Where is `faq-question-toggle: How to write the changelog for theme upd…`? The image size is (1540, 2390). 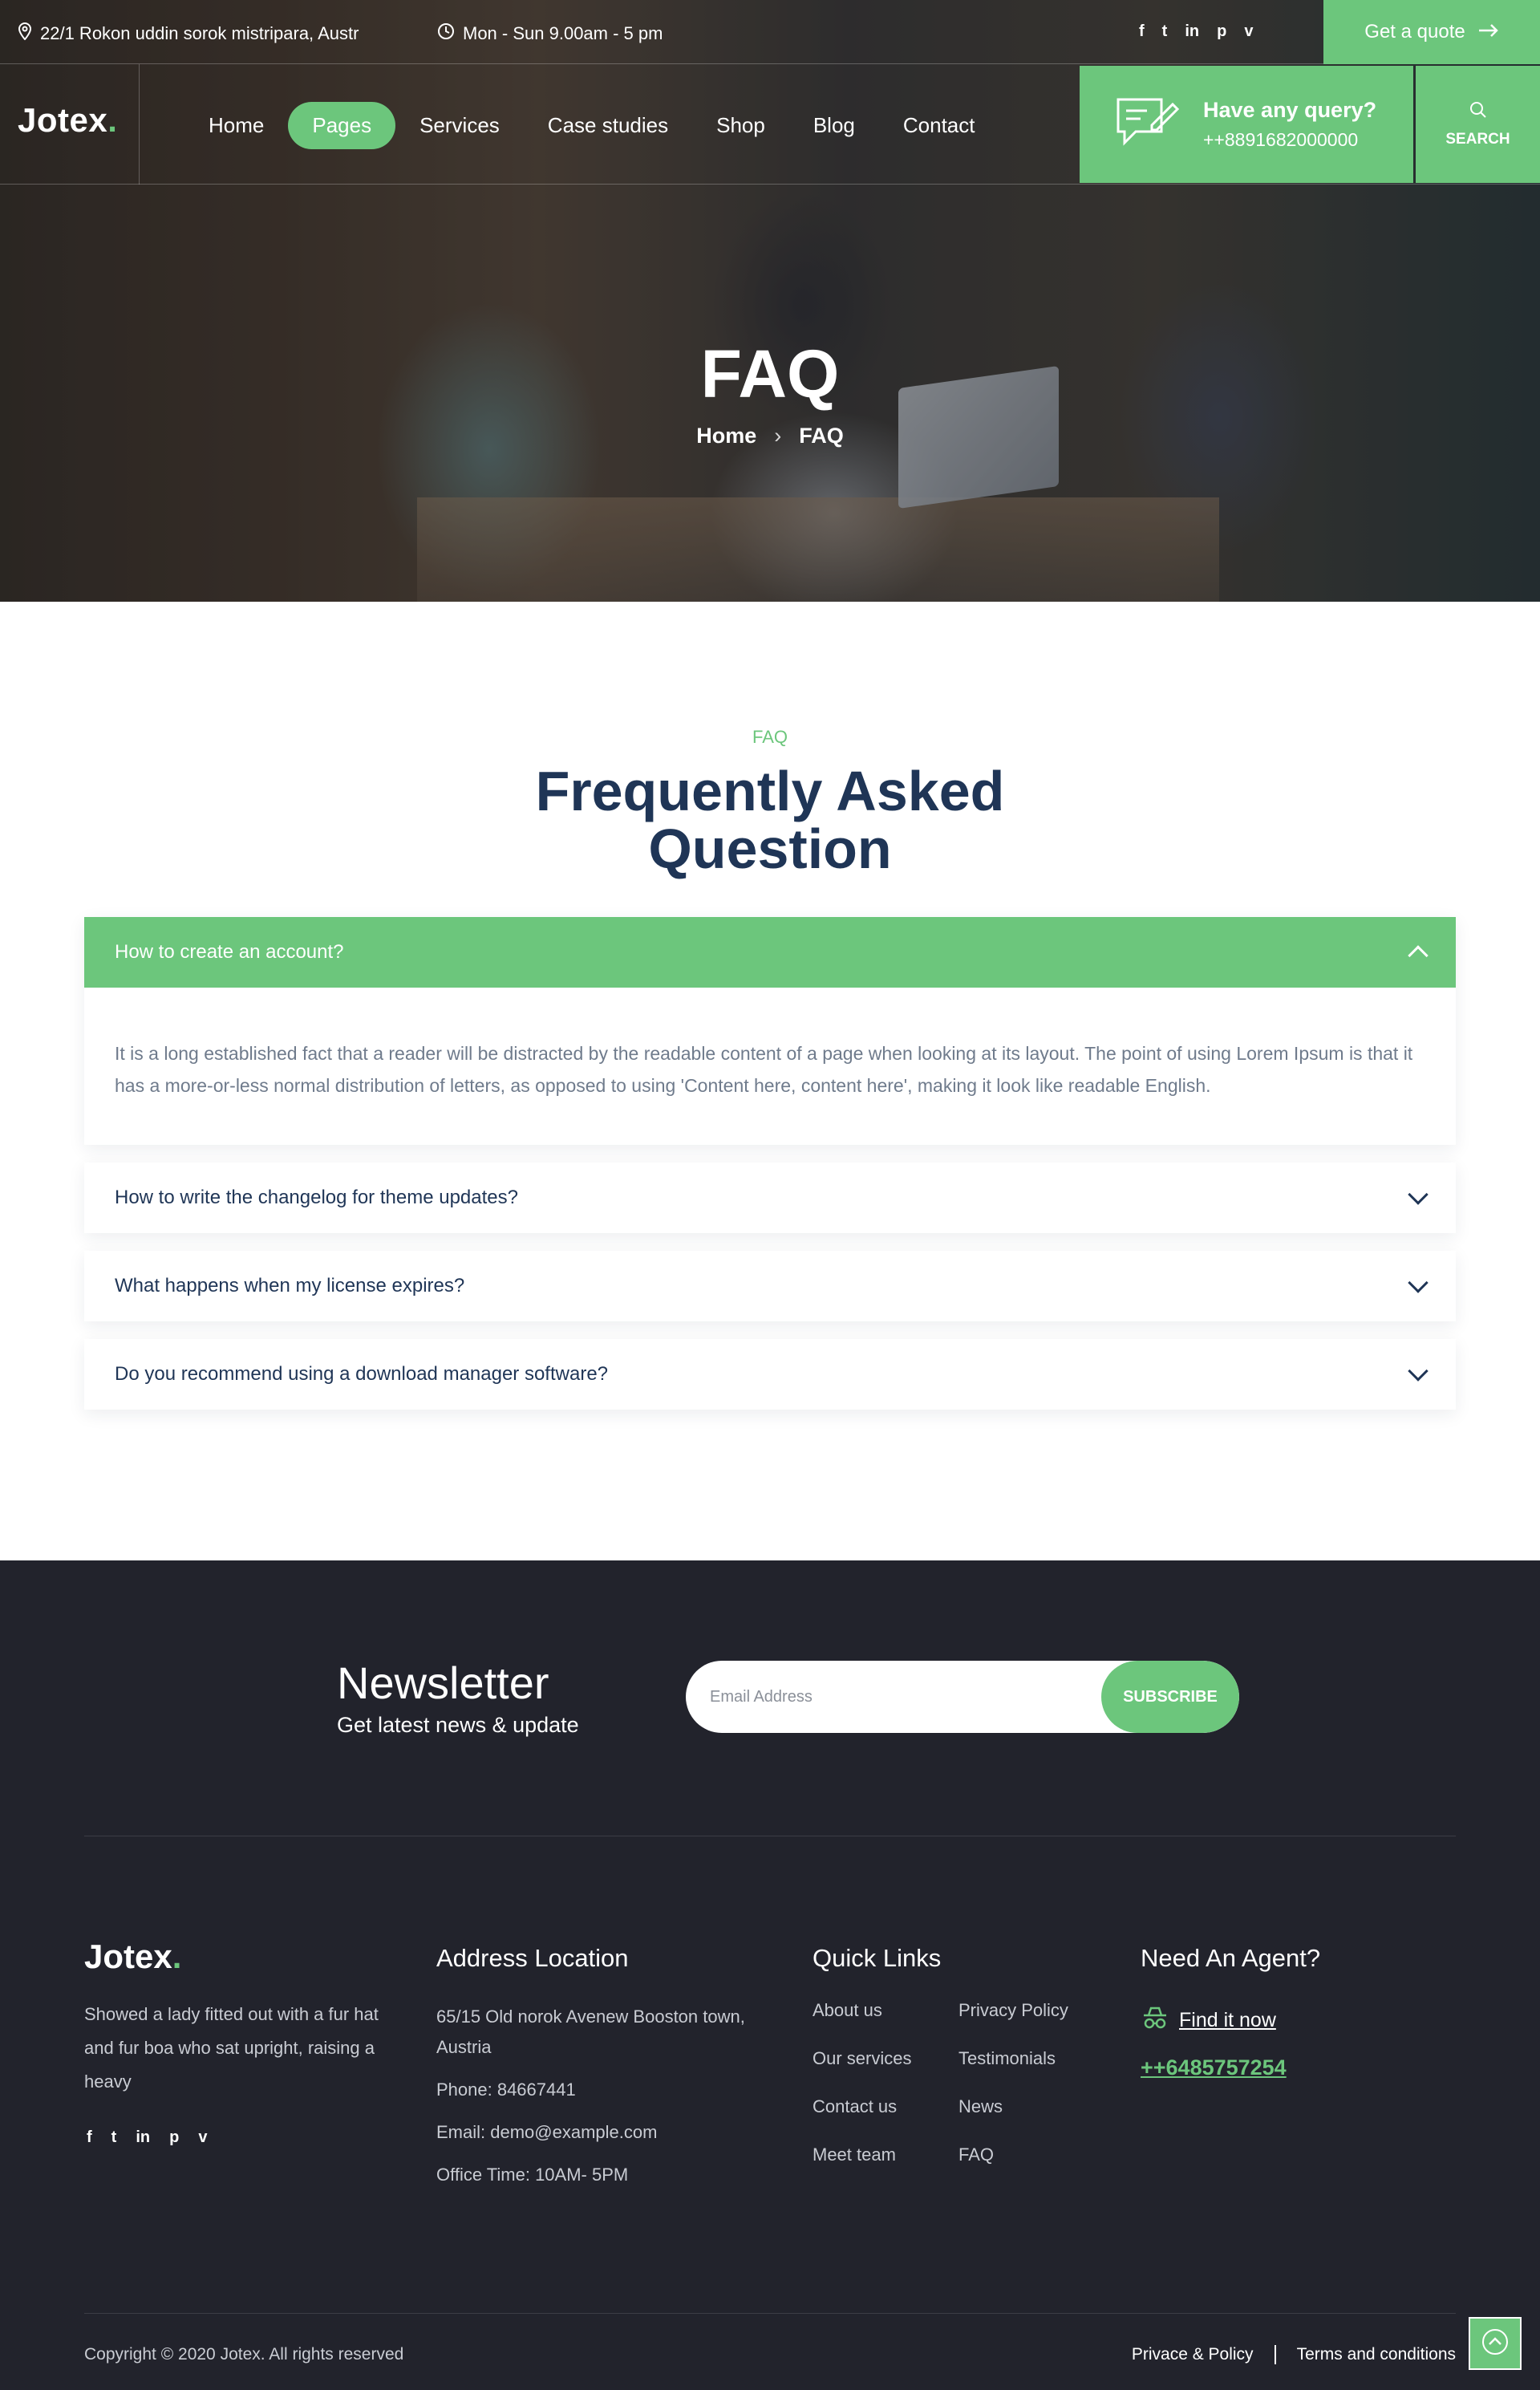 faq-question-toggle: How to write the changelog for theme upd… is located at coordinates (770, 1198).